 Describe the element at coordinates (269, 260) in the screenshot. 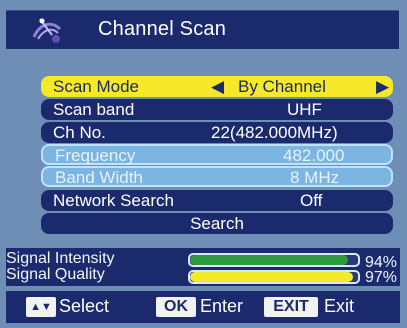

I see `signal-intensity-fill` at that location.